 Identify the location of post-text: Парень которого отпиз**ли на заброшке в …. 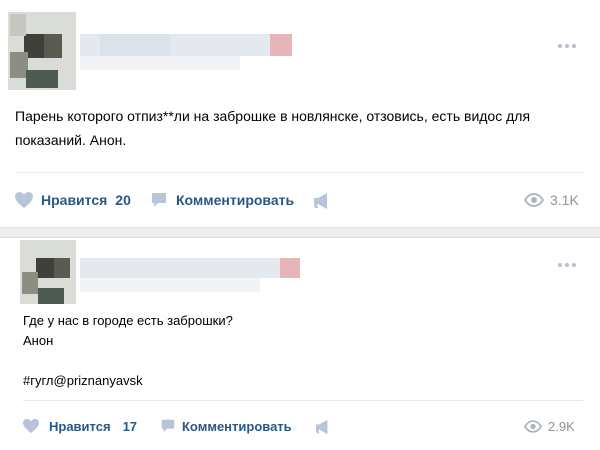
(302, 128).